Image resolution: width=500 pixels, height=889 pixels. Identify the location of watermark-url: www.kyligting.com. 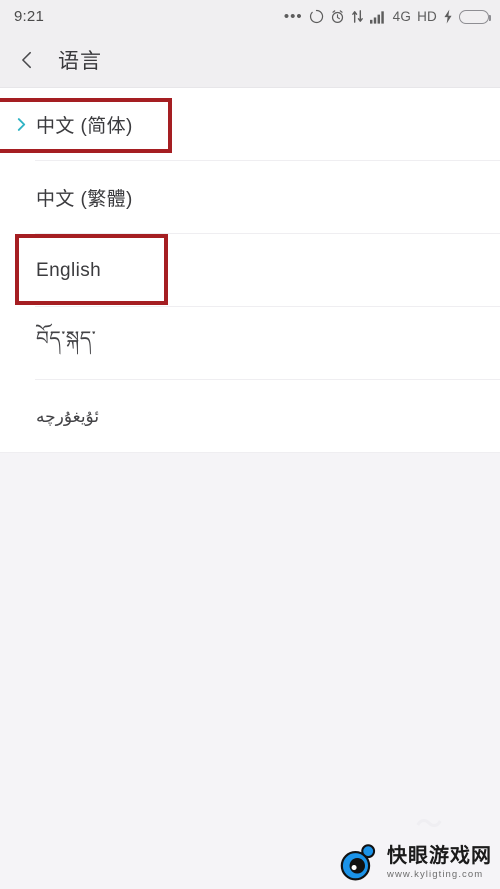
(435, 875).